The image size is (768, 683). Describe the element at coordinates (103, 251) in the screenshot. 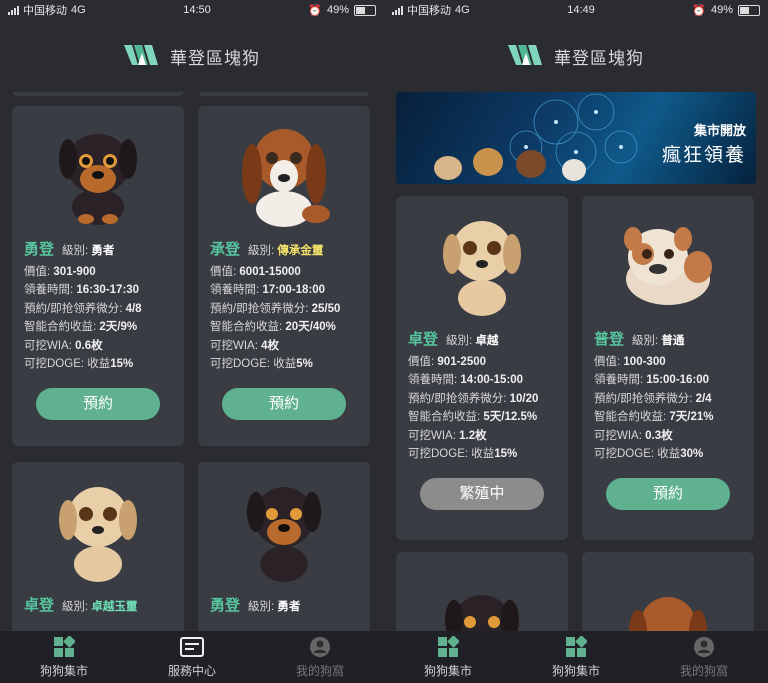

I see `level-value: 勇者` at that location.